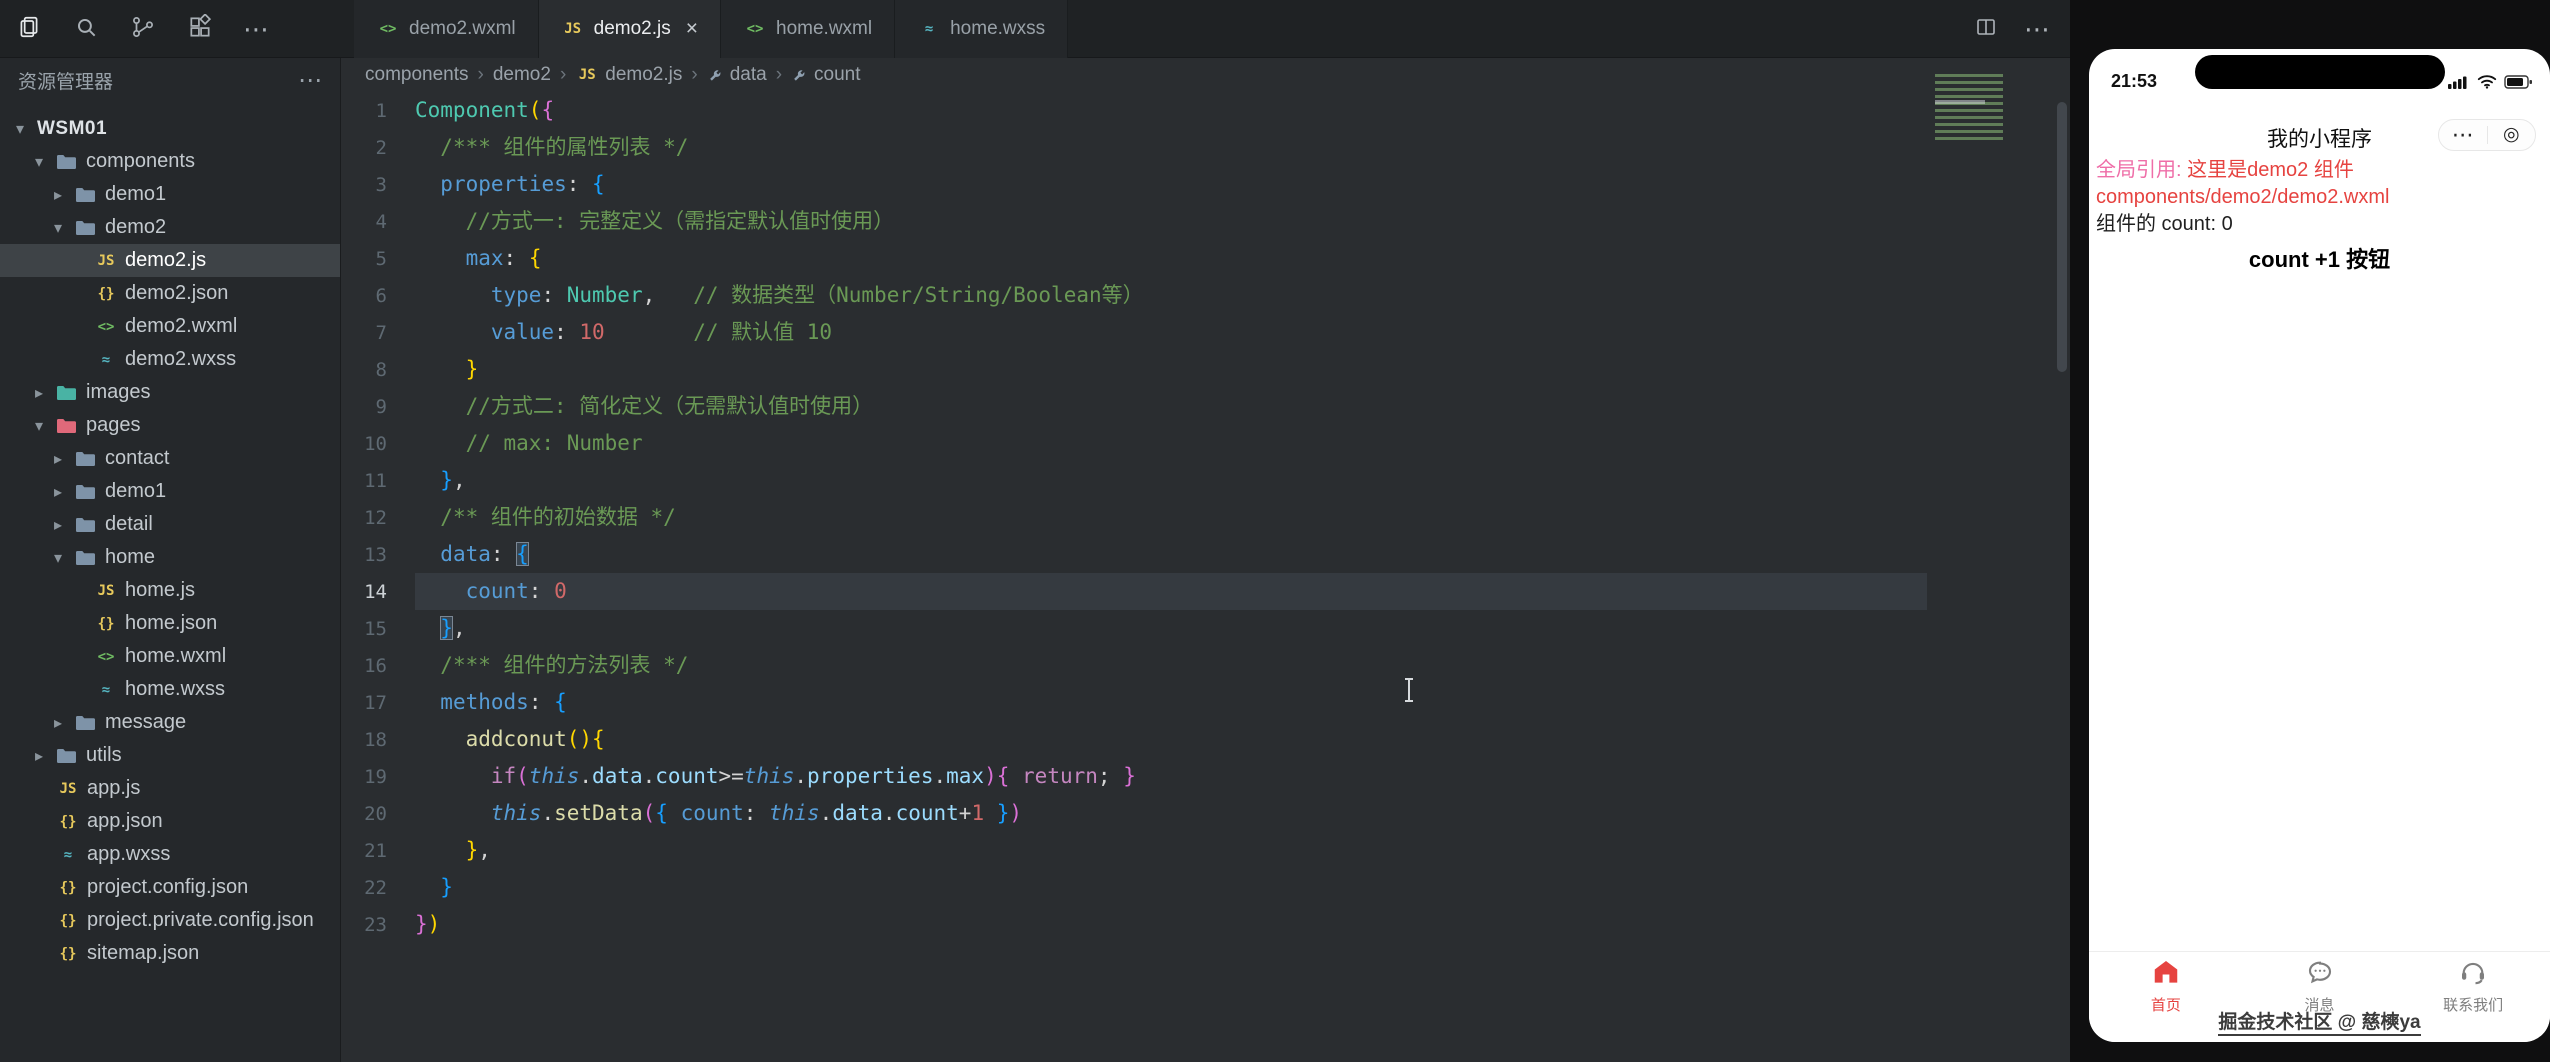 Image resolution: width=2550 pixels, height=1062 pixels. Describe the element at coordinates (1205, 887) in the screenshot. I see `code-line: 22 }` at that location.